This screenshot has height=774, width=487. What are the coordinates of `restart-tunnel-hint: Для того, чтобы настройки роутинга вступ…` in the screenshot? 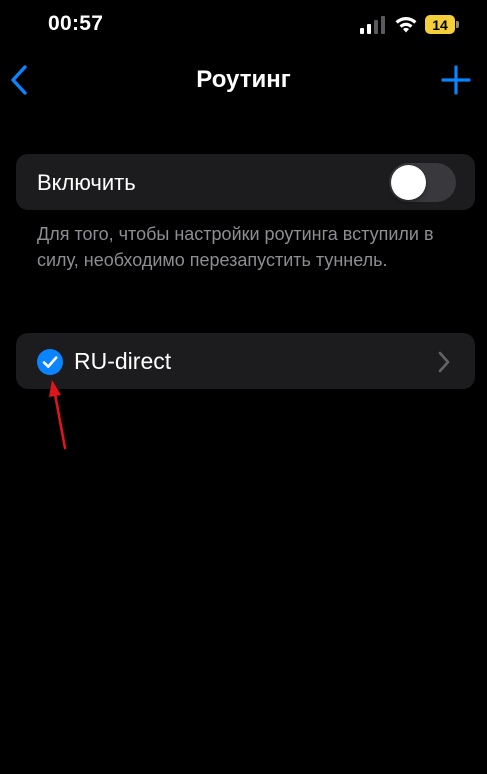 It's located at (235, 247).